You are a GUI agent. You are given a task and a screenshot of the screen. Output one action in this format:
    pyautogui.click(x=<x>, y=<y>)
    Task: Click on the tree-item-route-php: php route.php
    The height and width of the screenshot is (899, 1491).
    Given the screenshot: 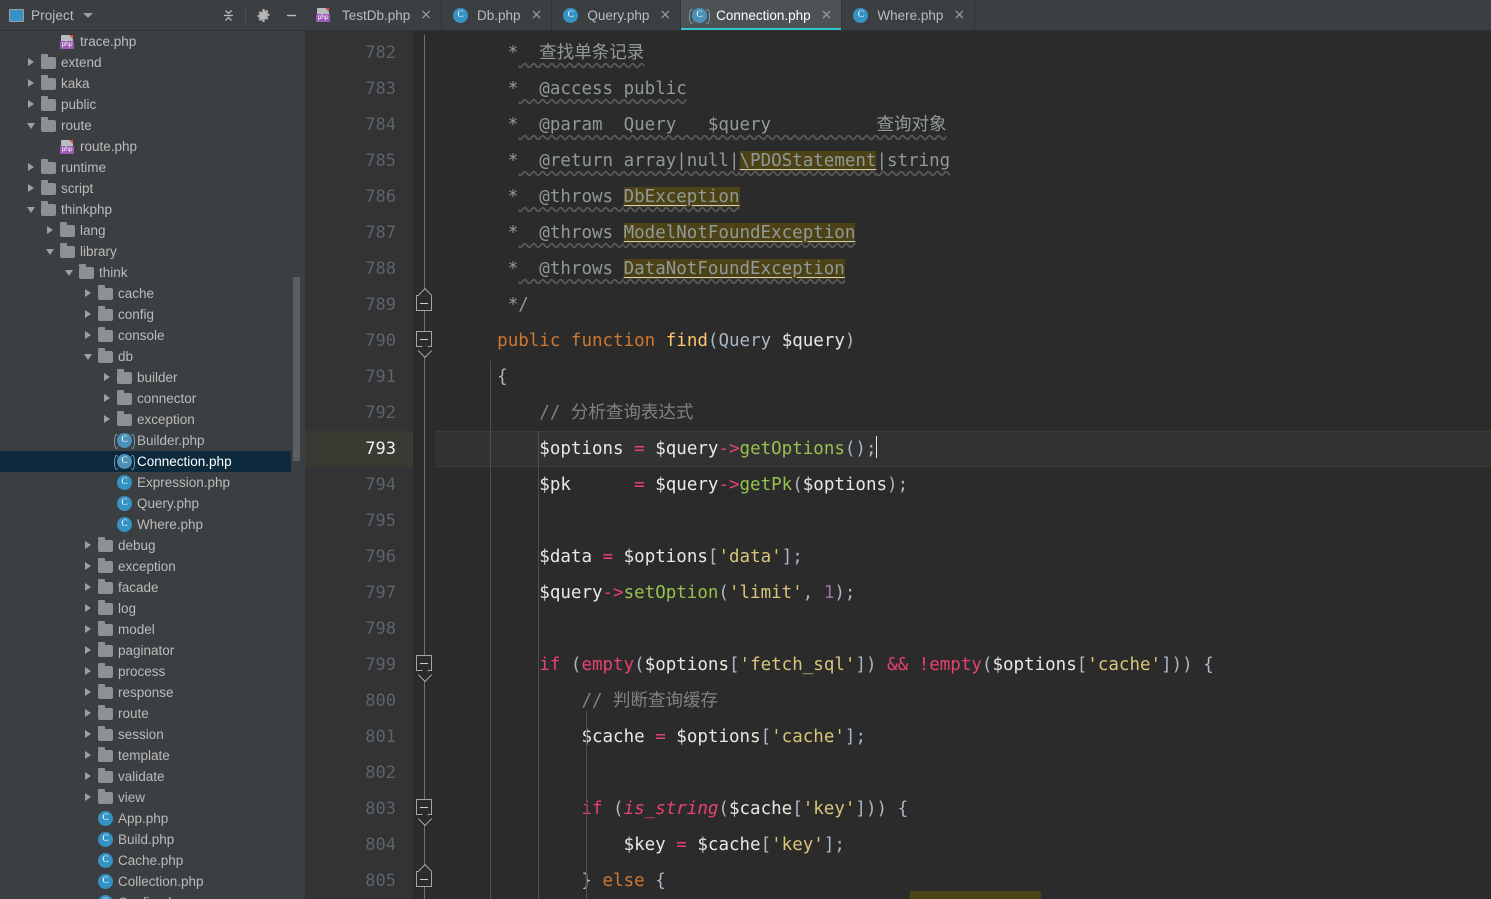 What is the action you would take?
    pyautogui.click(x=152, y=146)
    